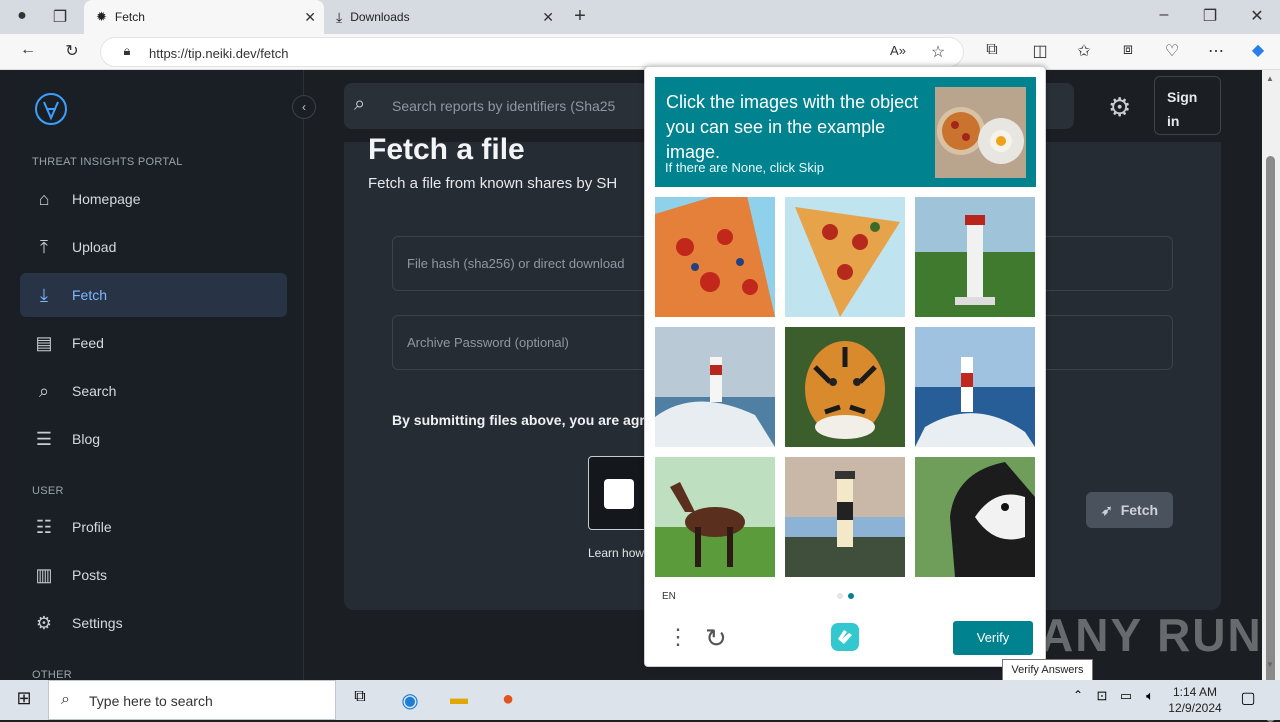 The height and width of the screenshot is (722, 1280). I want to click on clock-date: 12/9/2024, so click(1195, 708).